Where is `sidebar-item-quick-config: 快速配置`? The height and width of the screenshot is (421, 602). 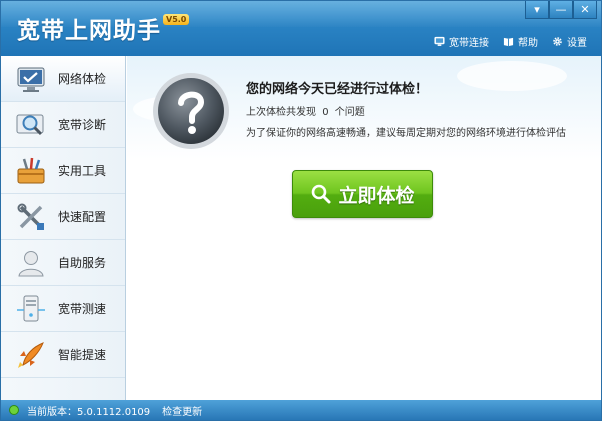
sidebar-item-quick-config: 快速配置 is located at coordinates (63, 217).